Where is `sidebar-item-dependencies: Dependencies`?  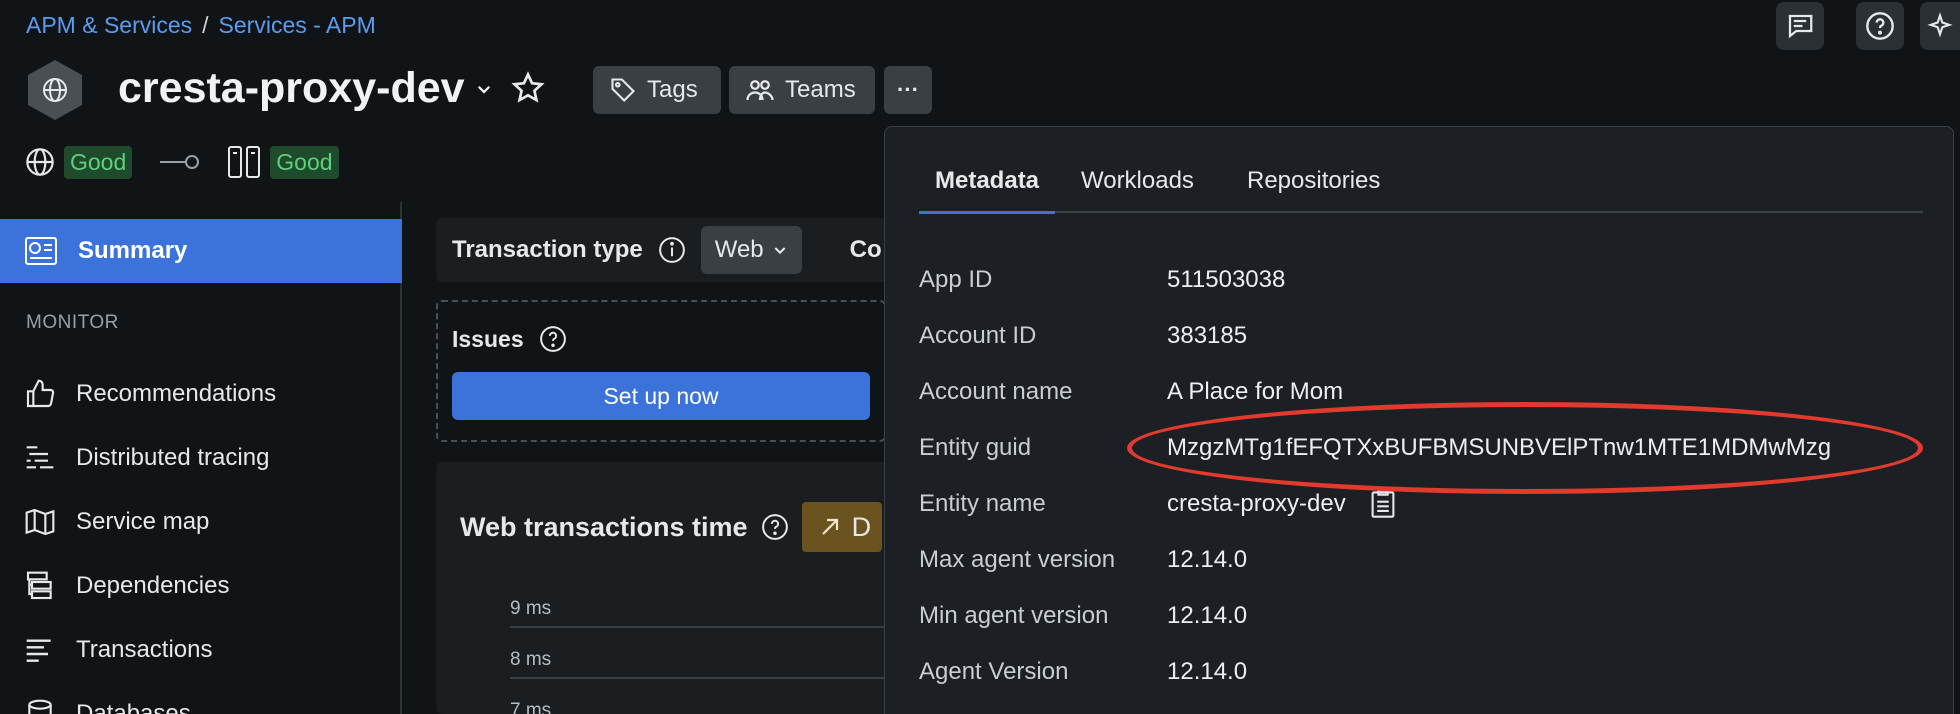 sidebar-item-dependencies: Dependencies is located at coordinates (201, 586).